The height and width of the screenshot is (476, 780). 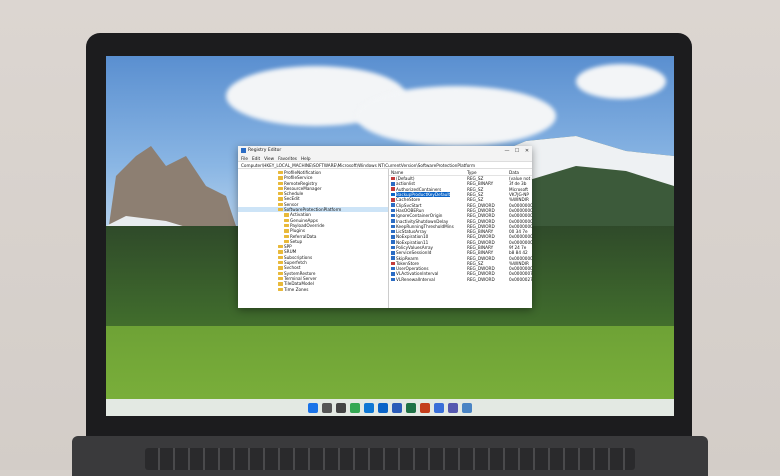 What do you see at coordinates (527, 151) in the screenshot?
I see `close-button: ✕` at bounding box center [527, 151].